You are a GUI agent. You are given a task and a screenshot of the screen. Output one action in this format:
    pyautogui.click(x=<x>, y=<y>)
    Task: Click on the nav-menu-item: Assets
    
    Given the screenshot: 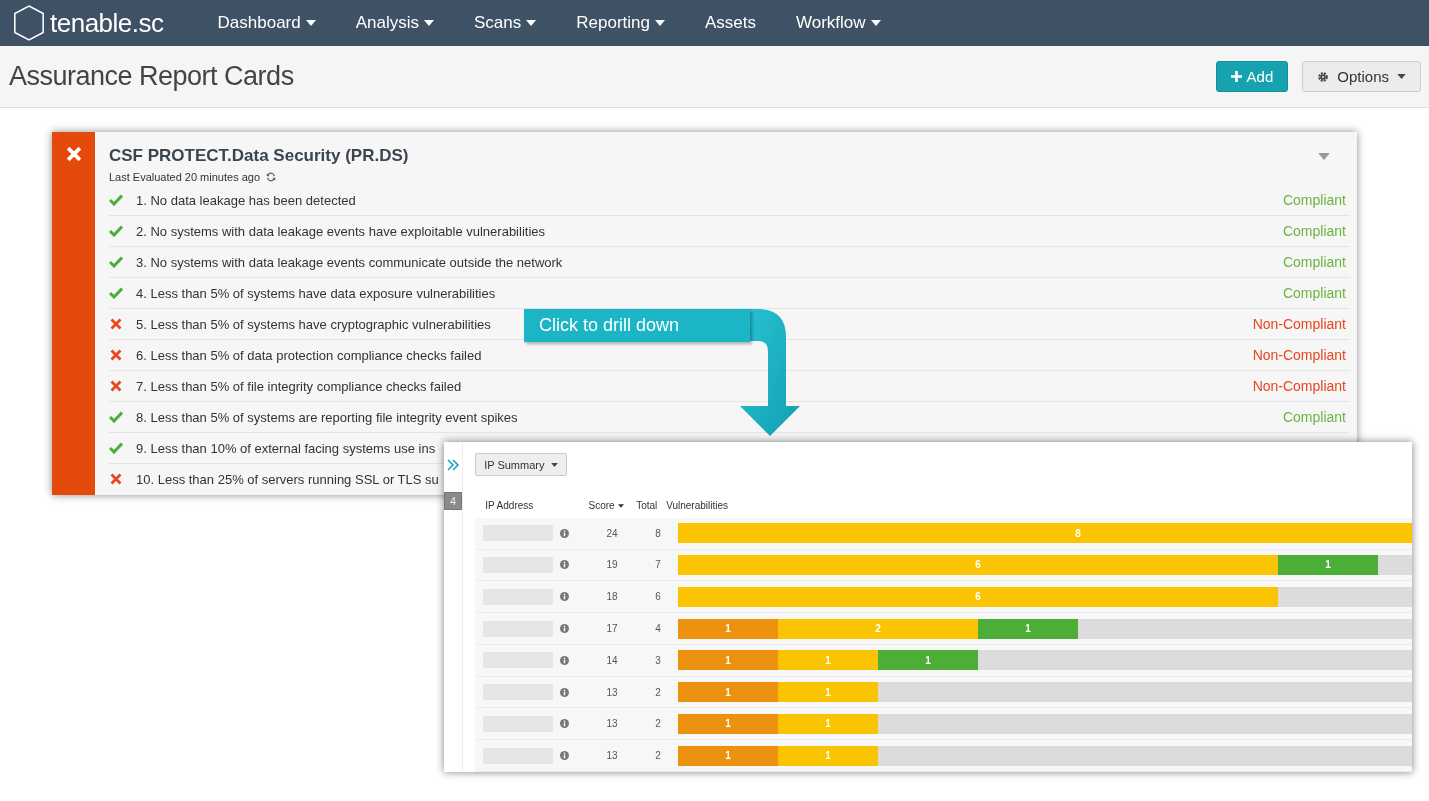 What is the action you would take?
    pyautogui.click(x=730, y=23)
    